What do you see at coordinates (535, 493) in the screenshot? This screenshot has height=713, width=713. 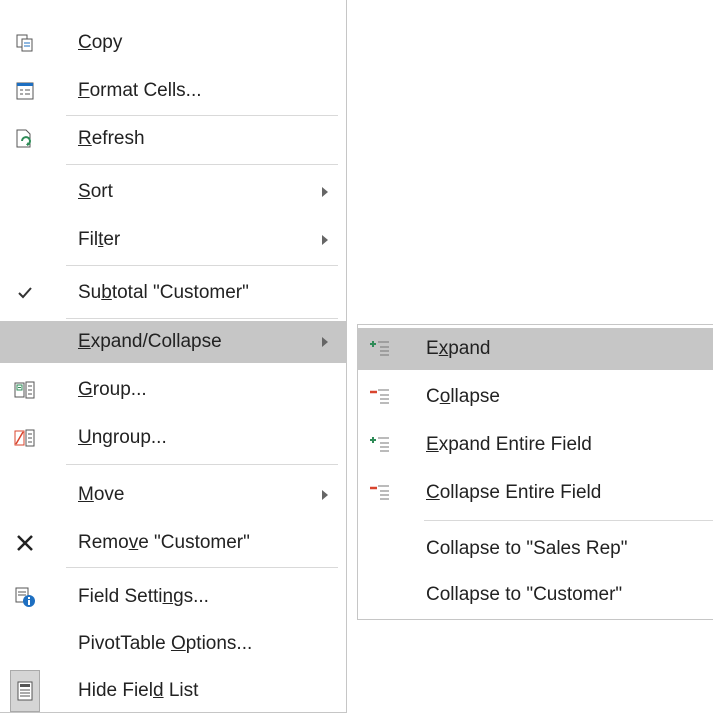 I see `submenu-item-collapse-entire-field: Collapse Entire Field` at bounding box center [535, 493].